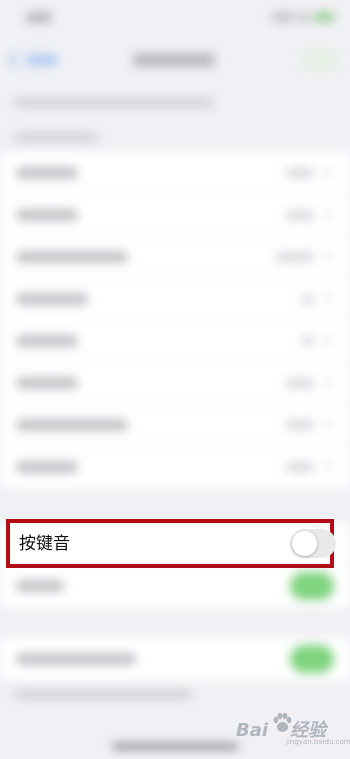 This screenshot has width=350, height=759. What do you see at coordinates (103, 694) in the screenshot?
I see `section-footer` at bounding box center [103, 694].